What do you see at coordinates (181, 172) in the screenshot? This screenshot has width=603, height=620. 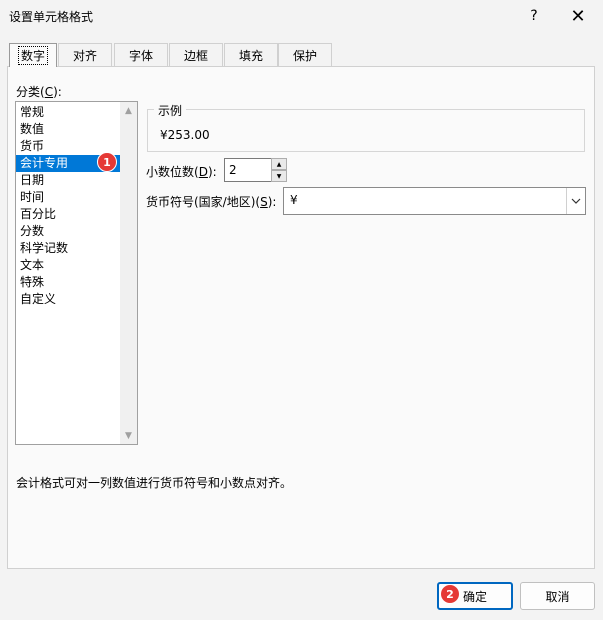 I see `decimal-places-label: 小数位数(D):` at bounding box center [181, 172].